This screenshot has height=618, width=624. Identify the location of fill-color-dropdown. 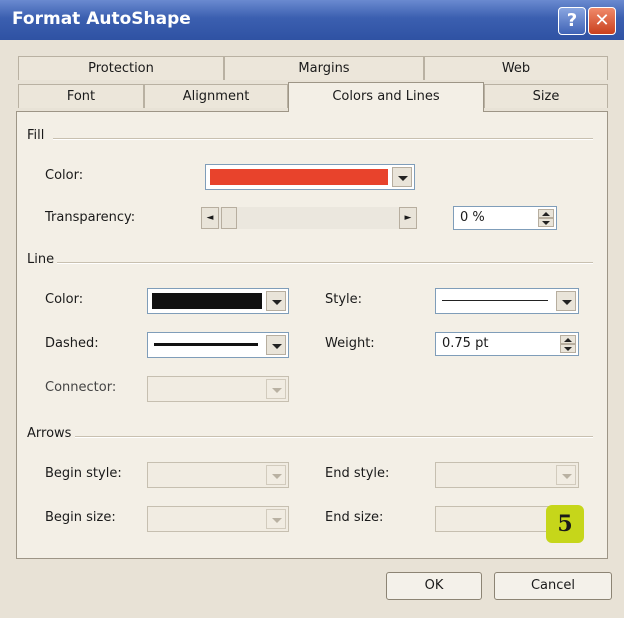
(310, 177).